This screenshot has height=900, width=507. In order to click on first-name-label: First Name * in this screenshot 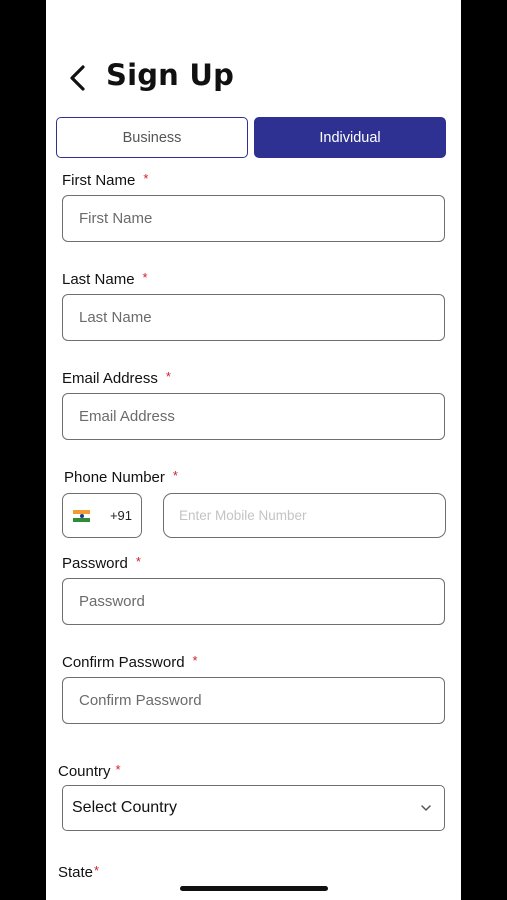, I will do `click(105, 180)`.